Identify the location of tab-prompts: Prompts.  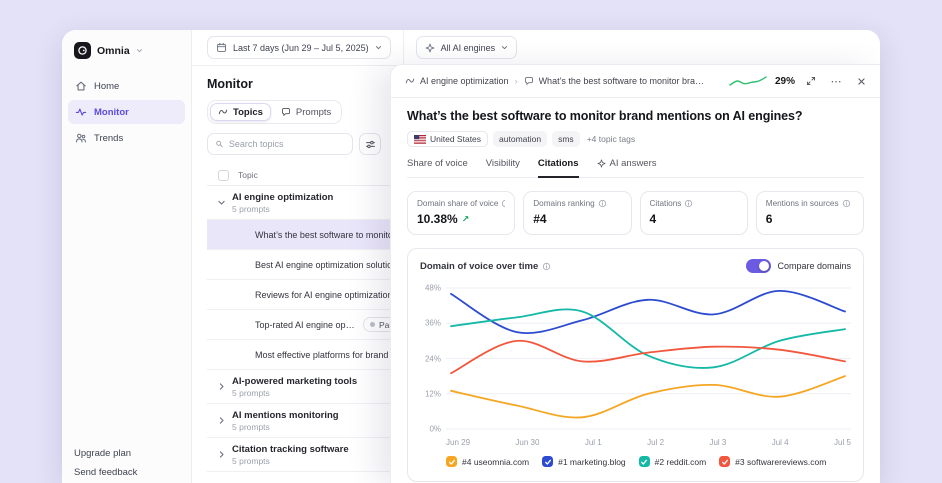
(306, 112).